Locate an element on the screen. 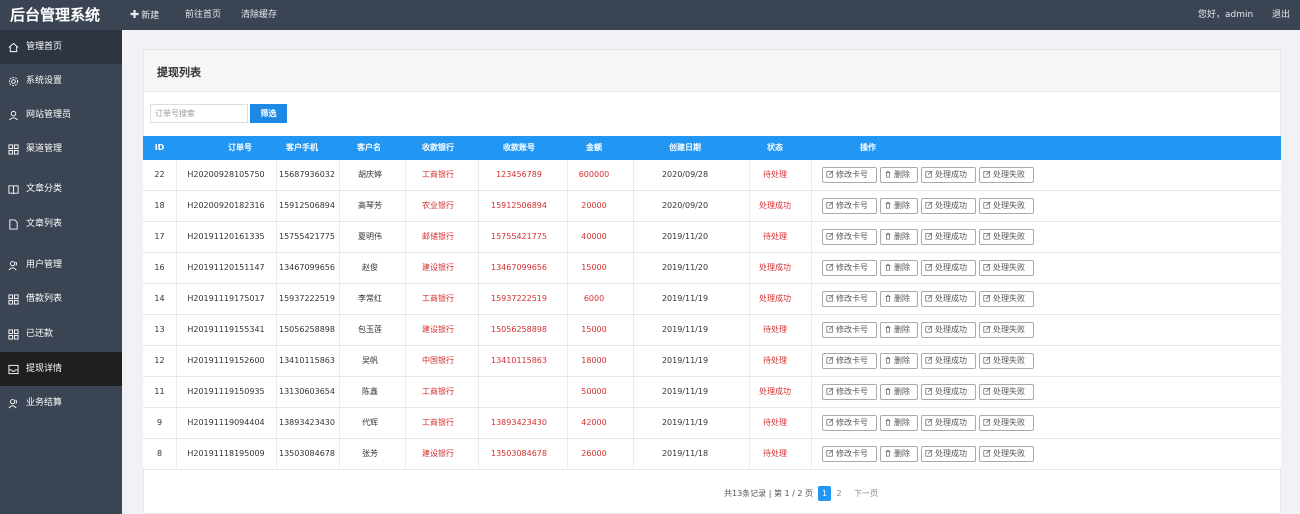 Image resolution: width=1300 pixels, height=514 pixels. cell-bank: 工商银行 is located at coordinates (438, 298).